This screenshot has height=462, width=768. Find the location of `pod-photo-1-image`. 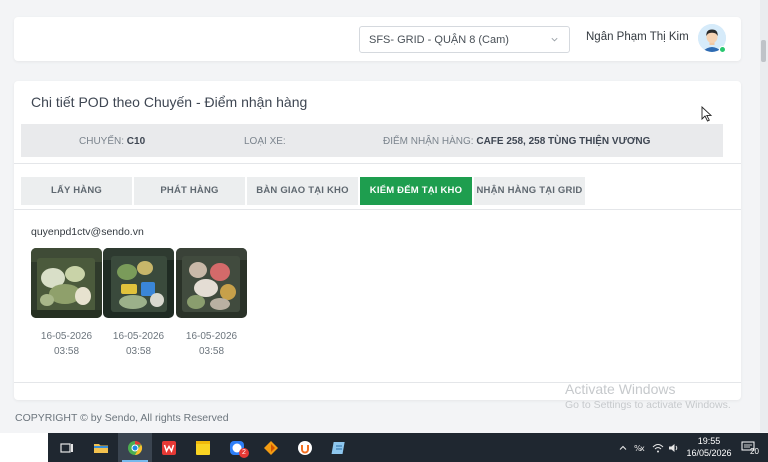

pod-photo-1-image is located at coordinates (66, 283).